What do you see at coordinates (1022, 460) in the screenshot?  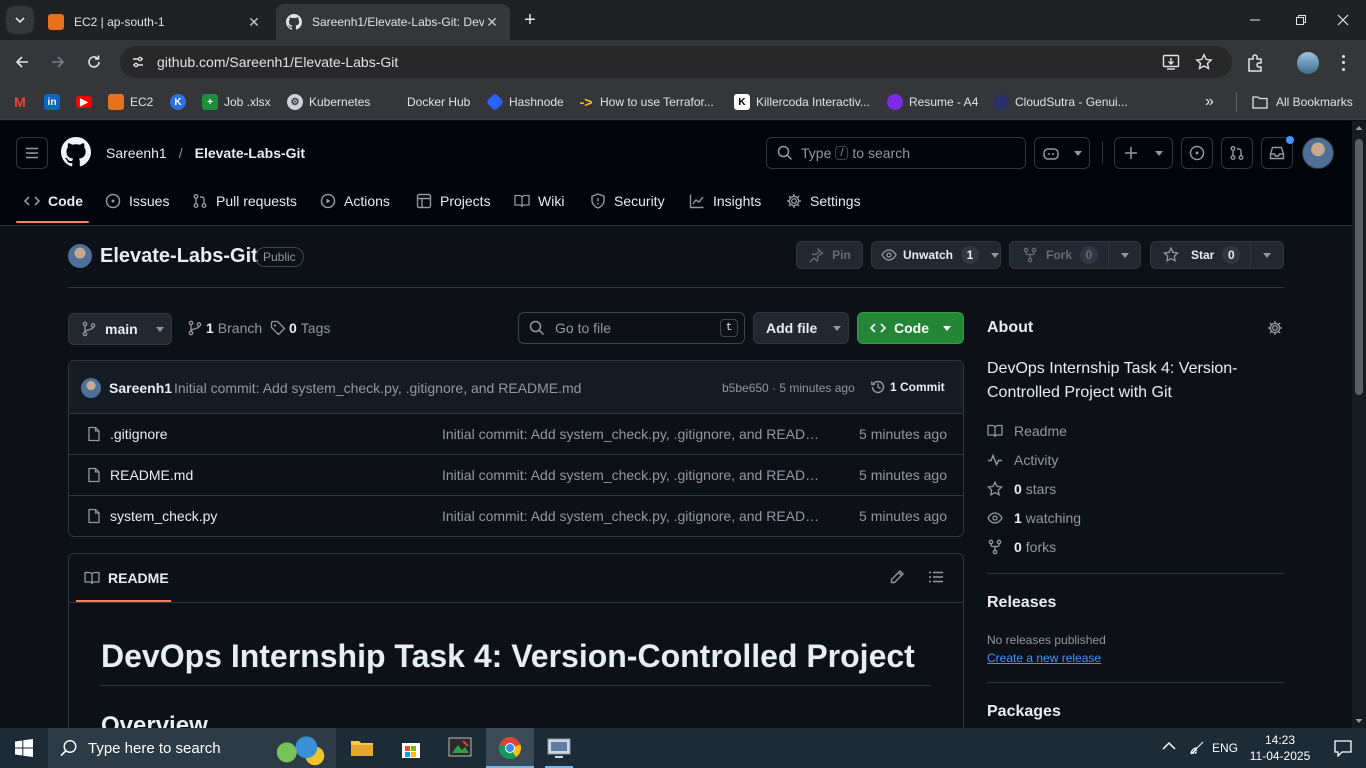 I see `activity-link: Activity` at bounding box center [1022, 460].